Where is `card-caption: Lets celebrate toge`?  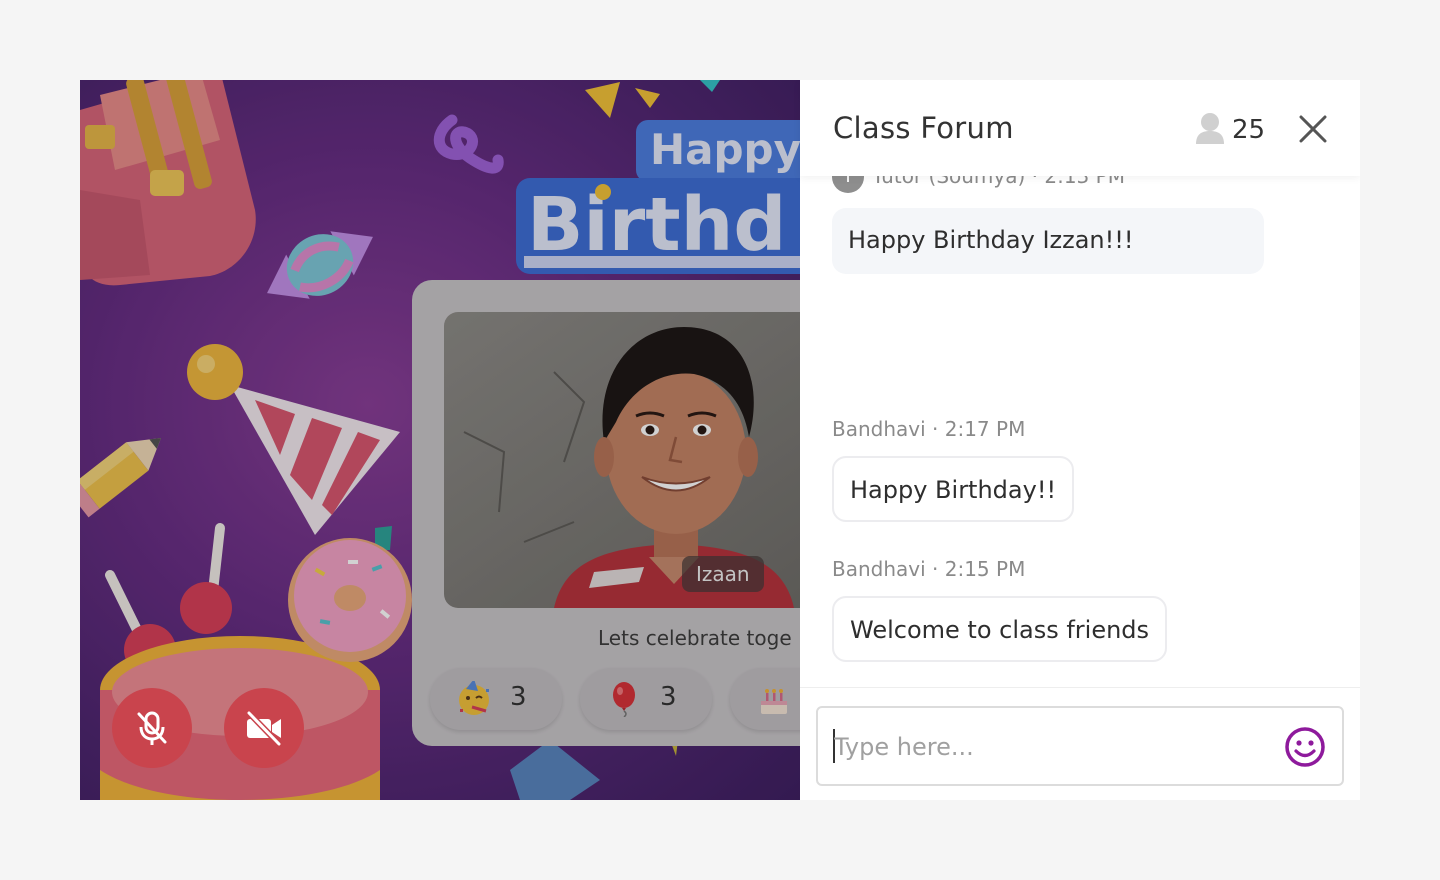
card-caption: Lets celebrate toge is located at coordinates (695, 638).